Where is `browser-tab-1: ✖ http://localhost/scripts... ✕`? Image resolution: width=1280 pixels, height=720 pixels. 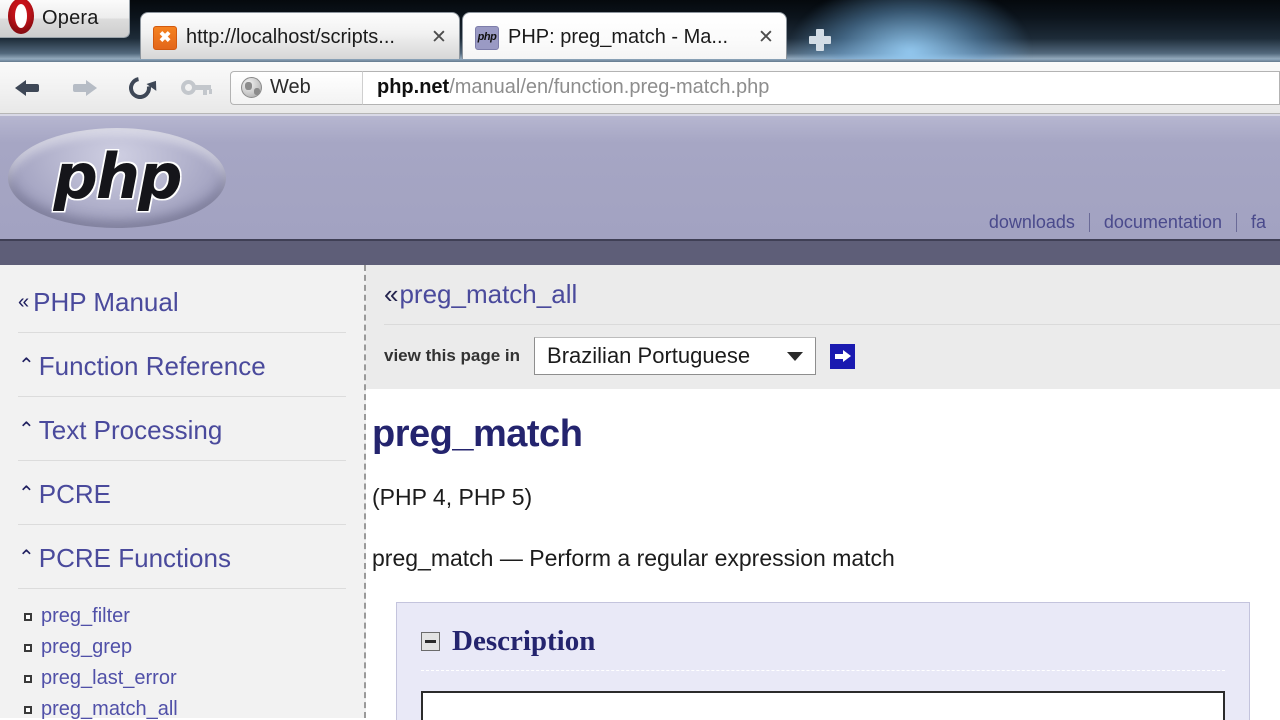
browser-tab-1: ✖ http://localhost/scripts... ✕ is located at coordinates (300, 37).